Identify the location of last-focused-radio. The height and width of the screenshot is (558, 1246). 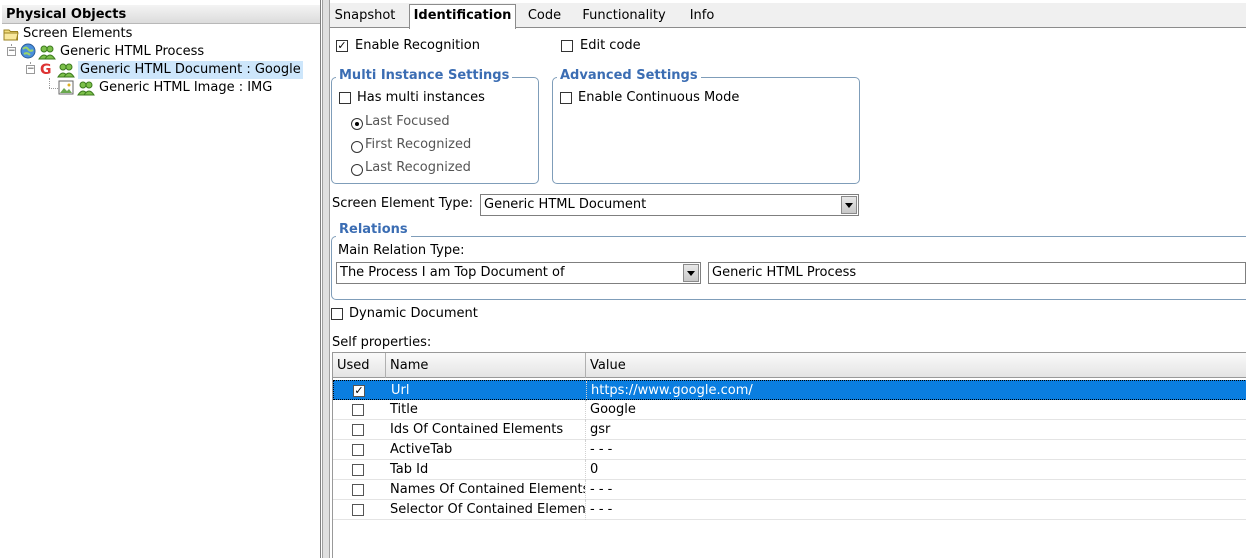
(357, 124).